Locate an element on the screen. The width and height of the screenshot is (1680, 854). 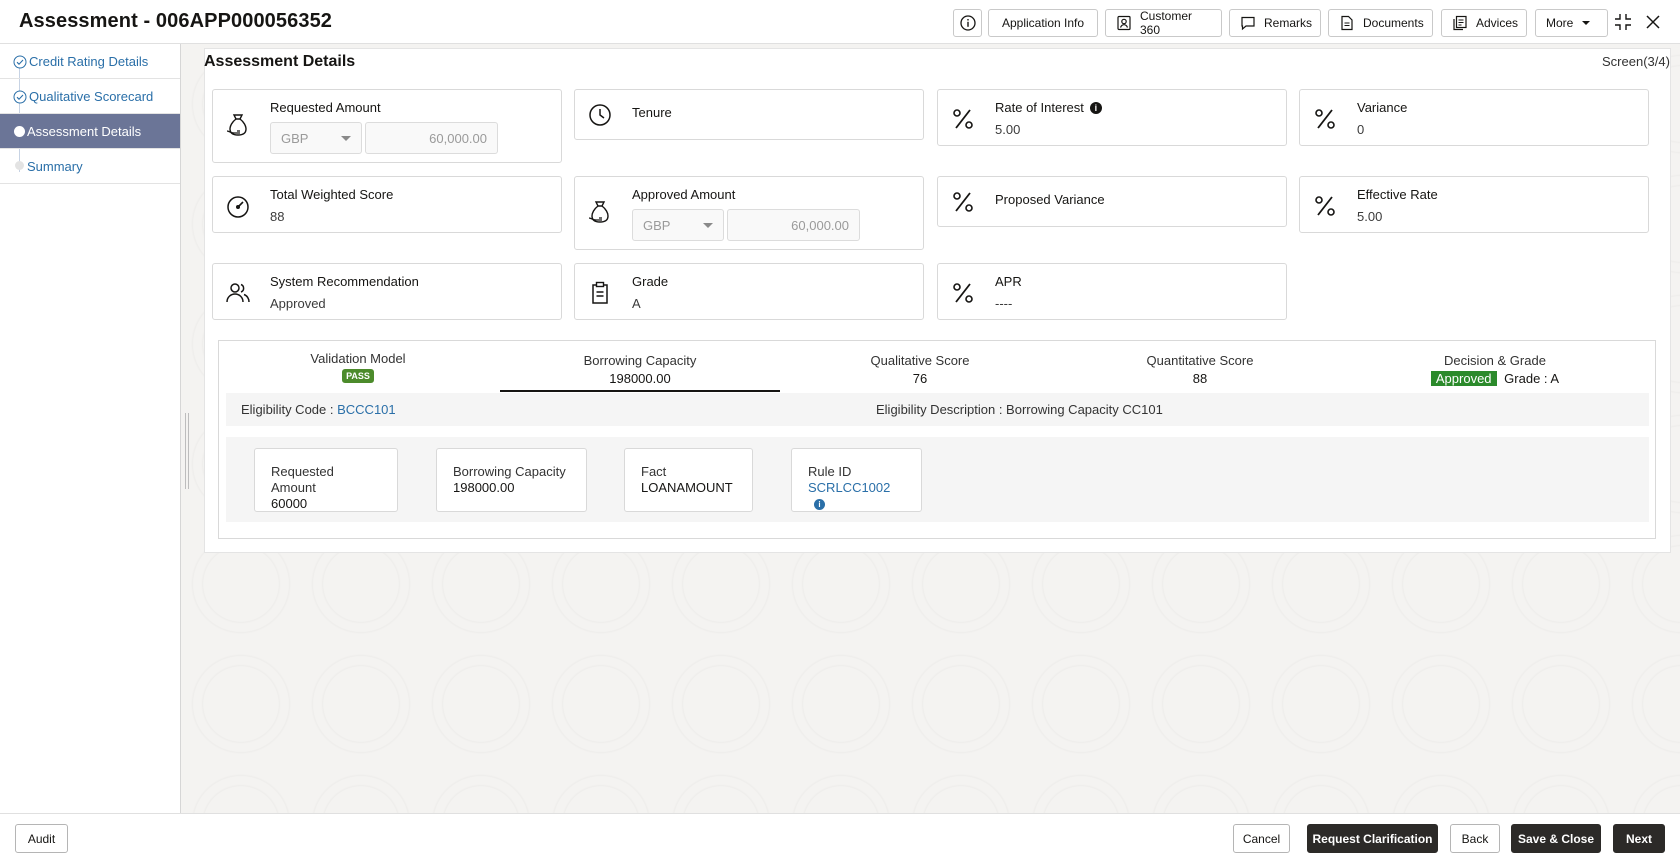
cancel-label: Cancel is located at coordinates (1261, 838).